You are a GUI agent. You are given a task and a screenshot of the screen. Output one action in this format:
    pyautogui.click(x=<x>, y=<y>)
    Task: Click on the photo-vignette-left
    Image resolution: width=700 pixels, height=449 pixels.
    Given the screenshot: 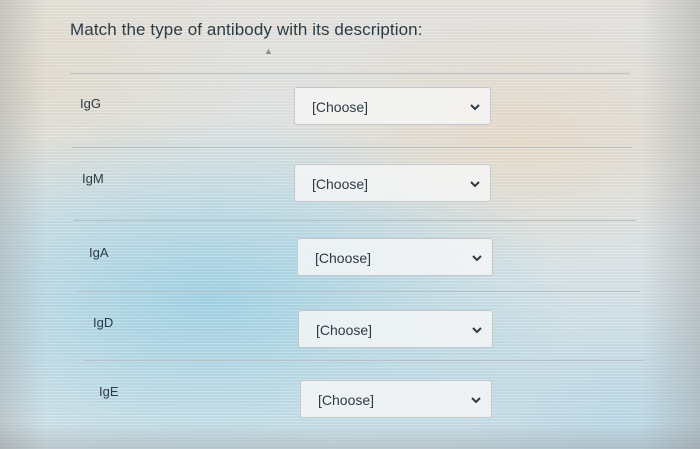 What is the action you would take?
    pyautogui.click(x=23, y=224)
    